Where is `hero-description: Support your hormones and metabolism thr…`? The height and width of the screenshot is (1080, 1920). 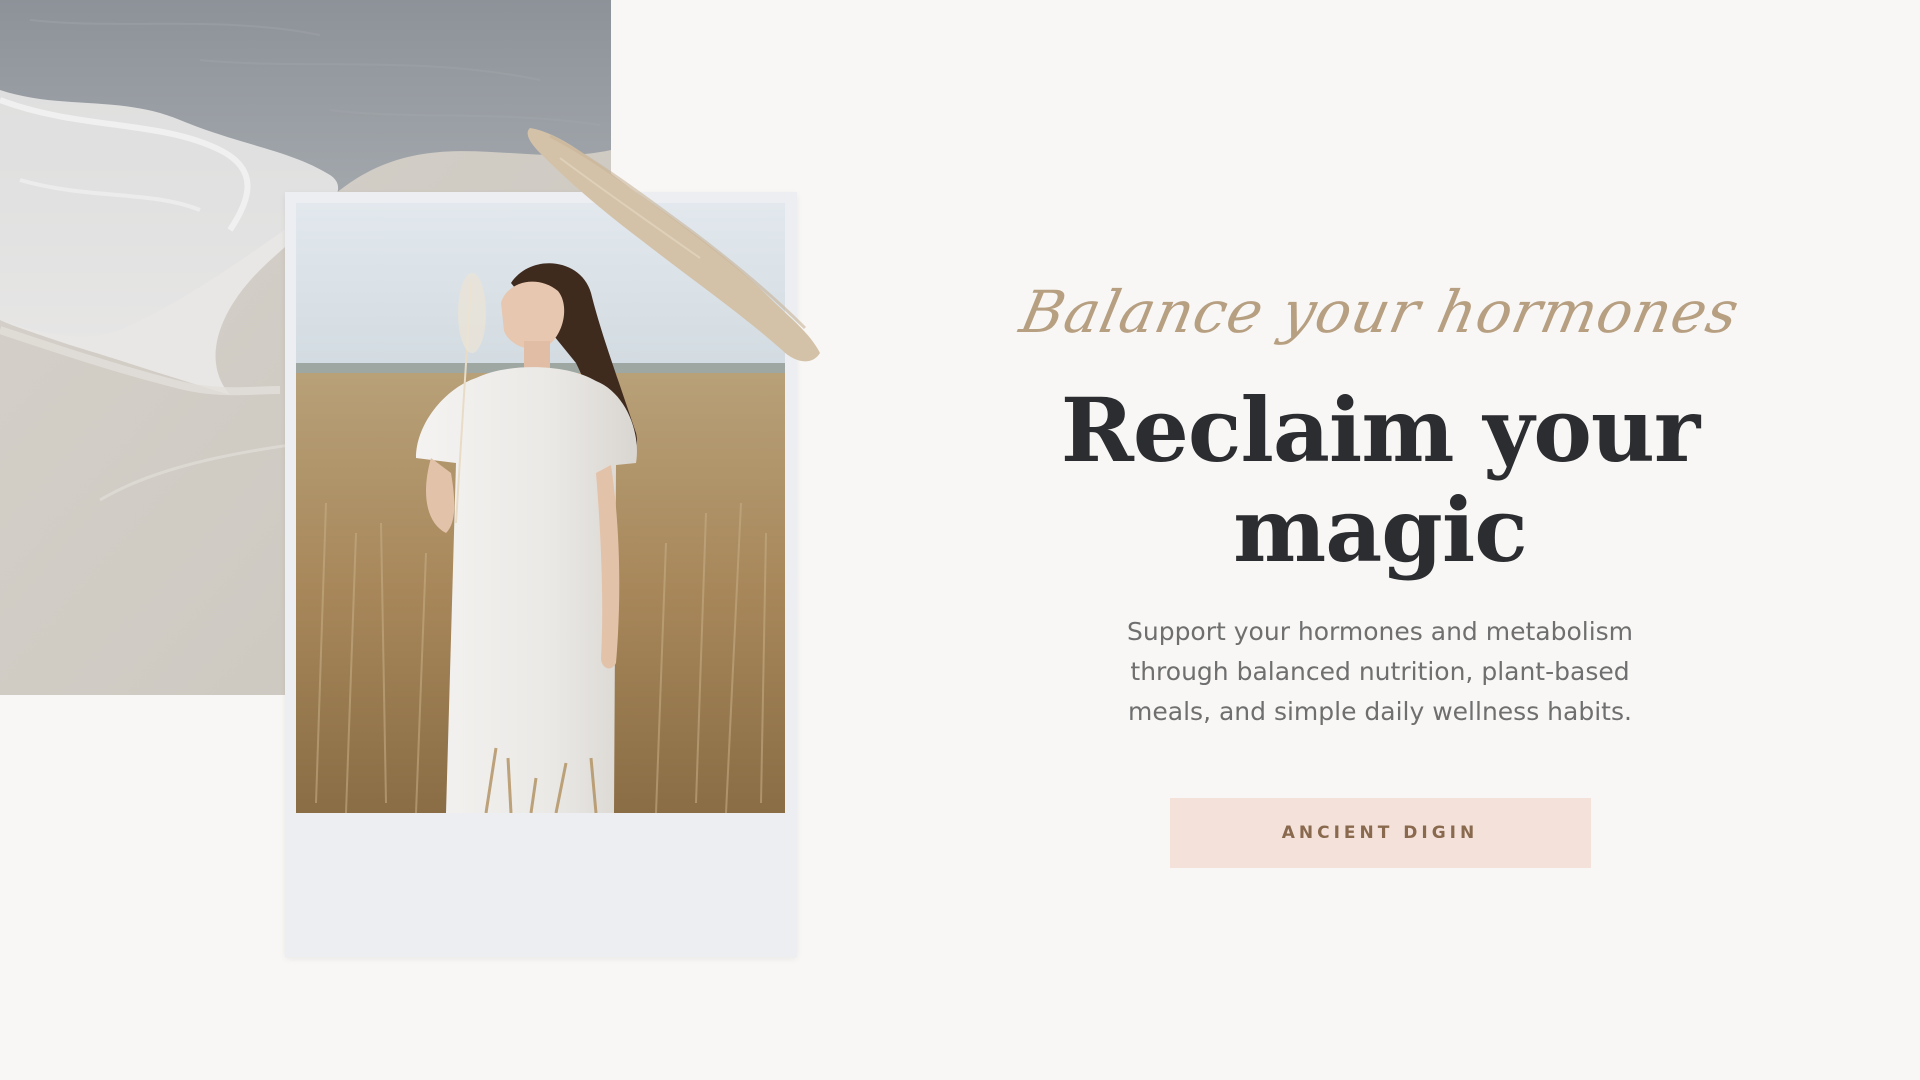 hero-description: Support your hormones and metabolism thr… is located at coordinates (1380, 671).